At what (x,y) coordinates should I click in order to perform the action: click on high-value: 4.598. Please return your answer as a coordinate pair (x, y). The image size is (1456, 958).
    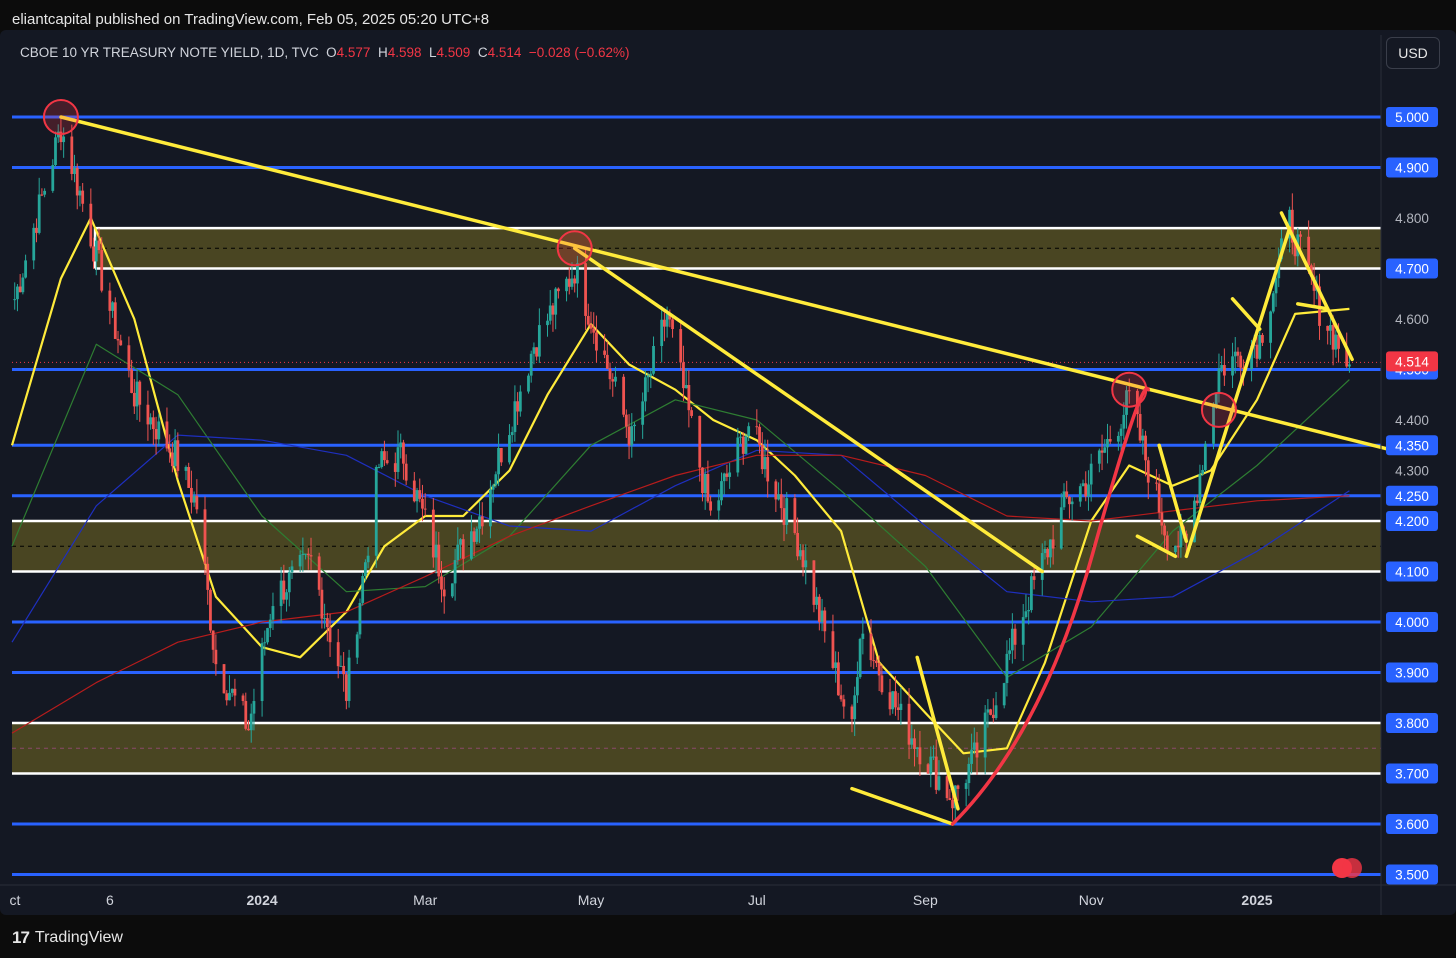
    Looking at the image, I should click on (404, 52).